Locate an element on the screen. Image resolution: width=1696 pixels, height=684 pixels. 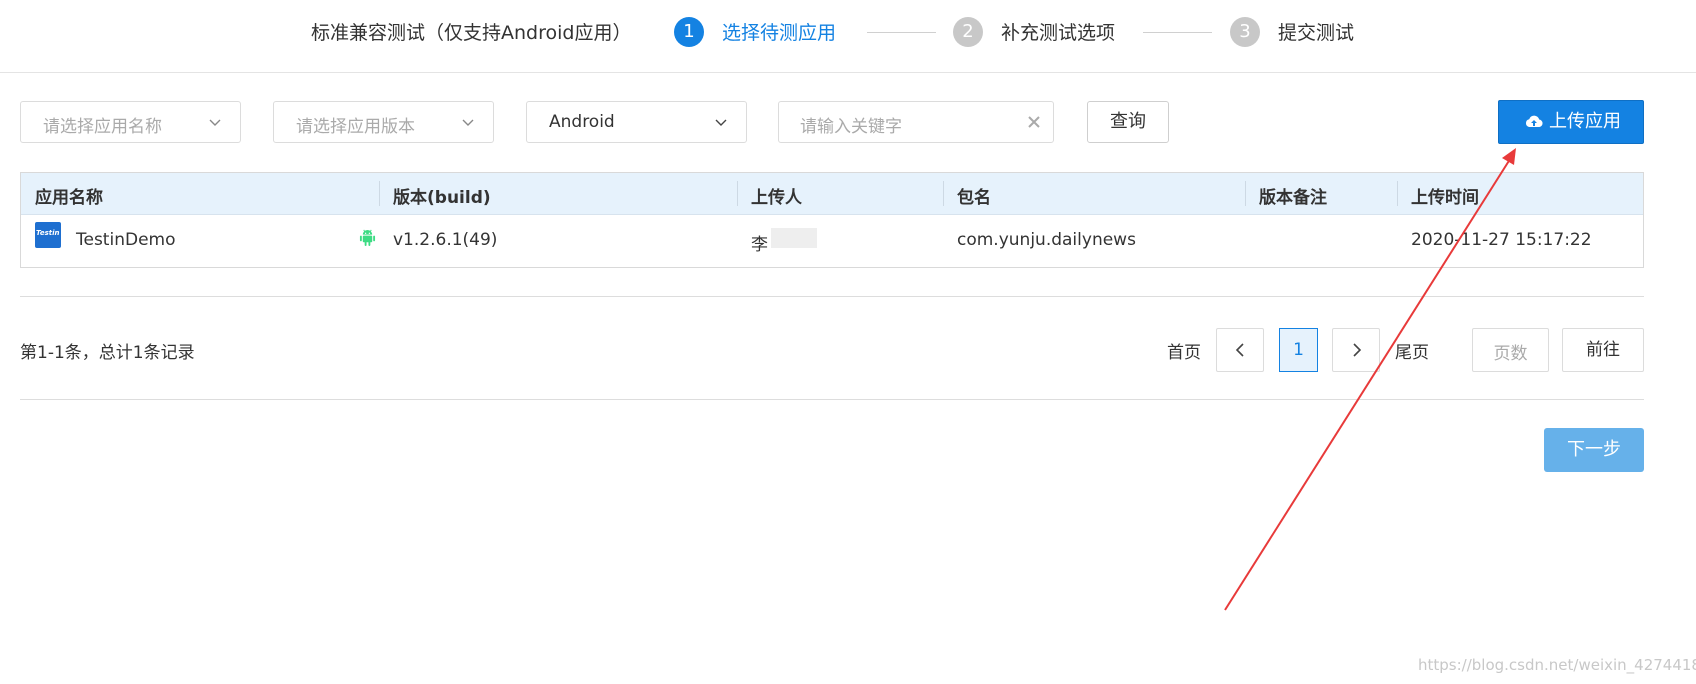
prev-page-button is located at coordinates (1240, 350).